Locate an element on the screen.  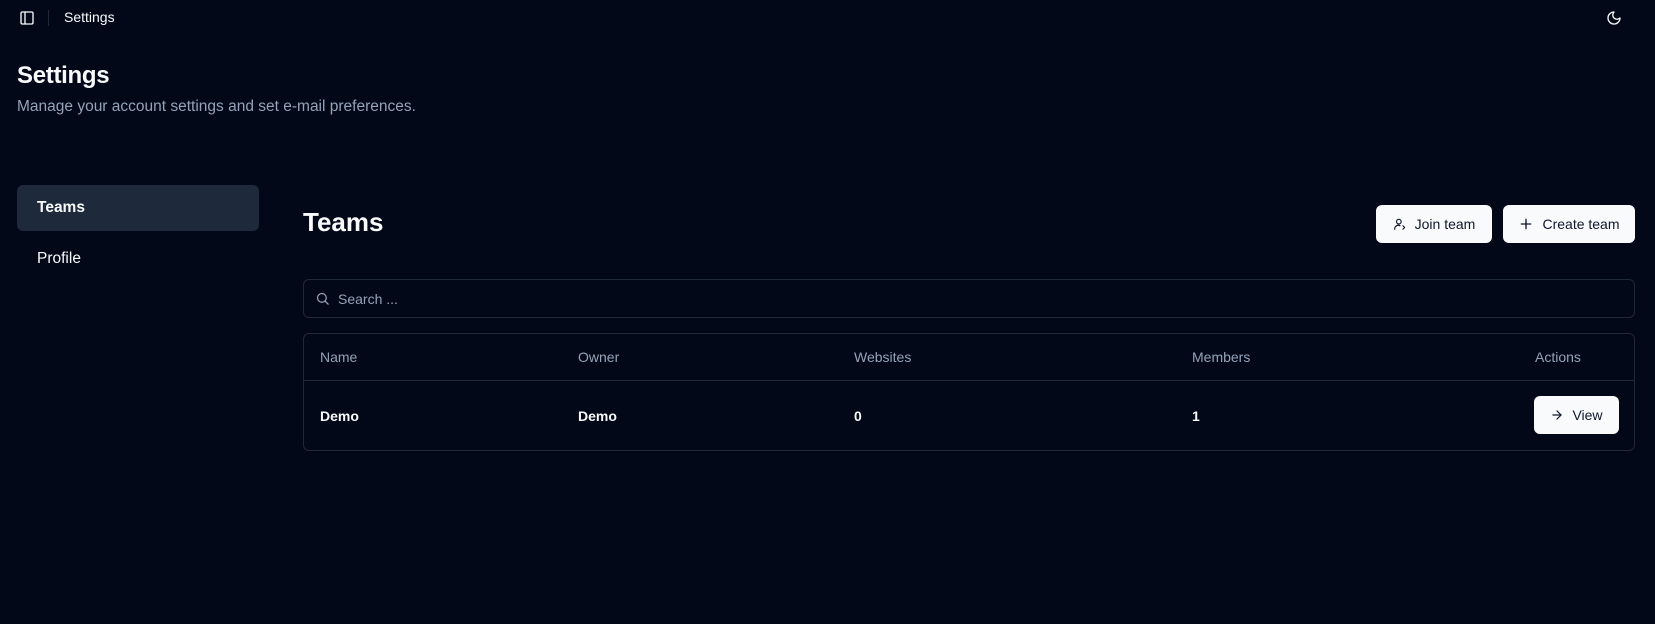
breadcrumb: Settings is located at coordinates (89, 17).